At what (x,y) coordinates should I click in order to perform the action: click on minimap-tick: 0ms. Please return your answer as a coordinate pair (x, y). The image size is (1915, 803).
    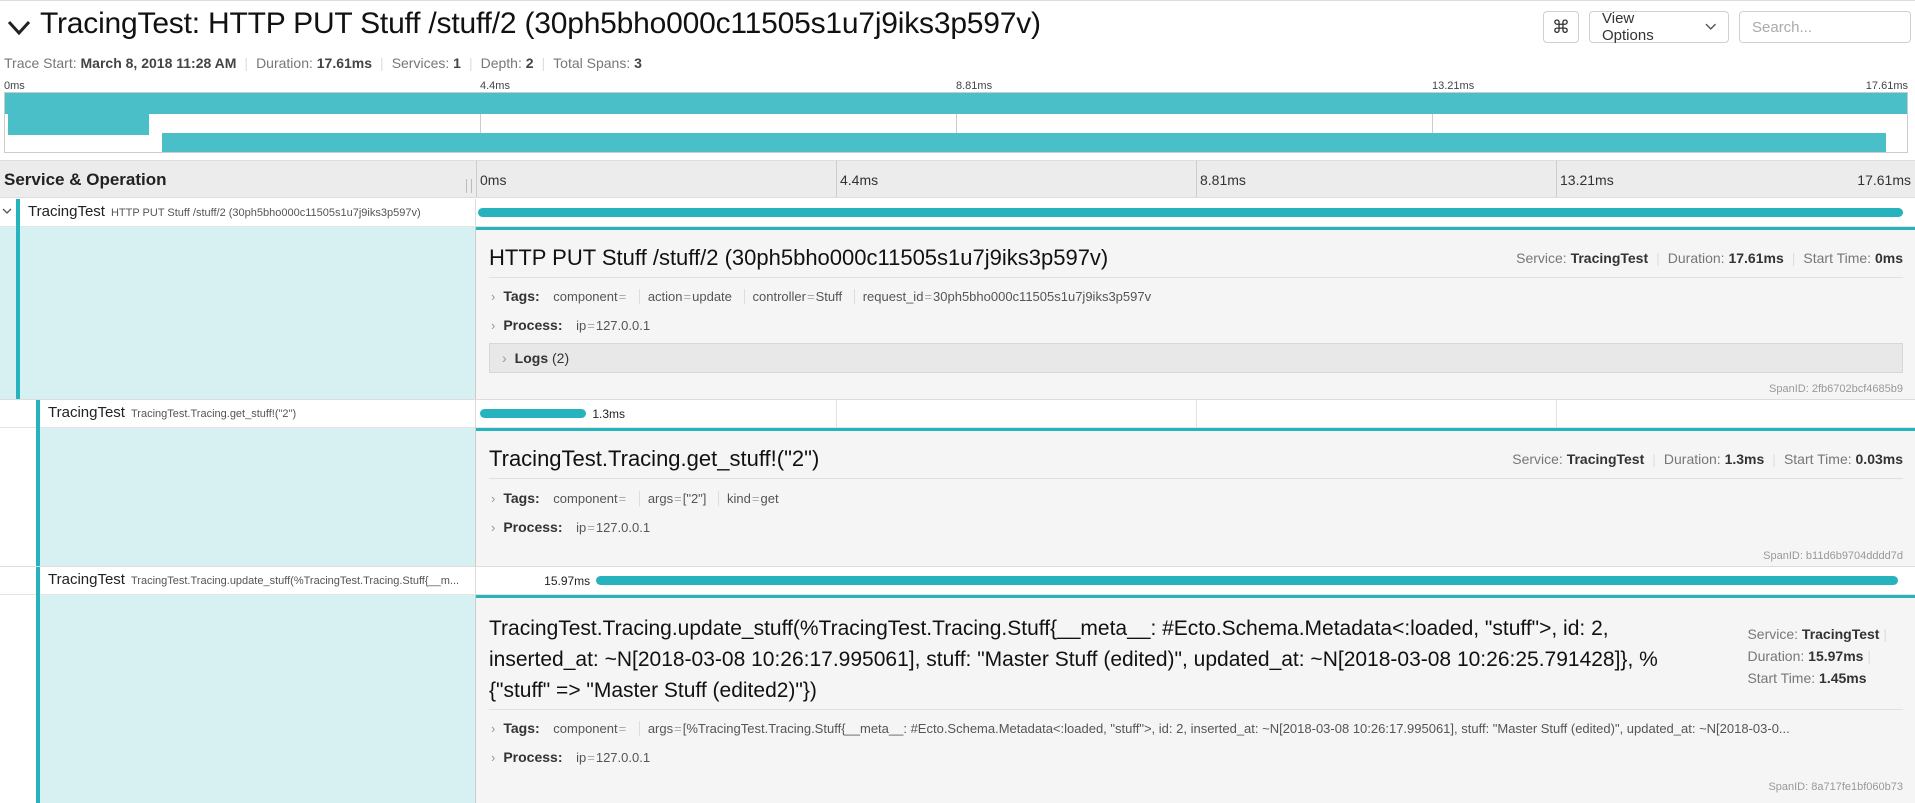
    Looking at the image, I should click on (14, 86).